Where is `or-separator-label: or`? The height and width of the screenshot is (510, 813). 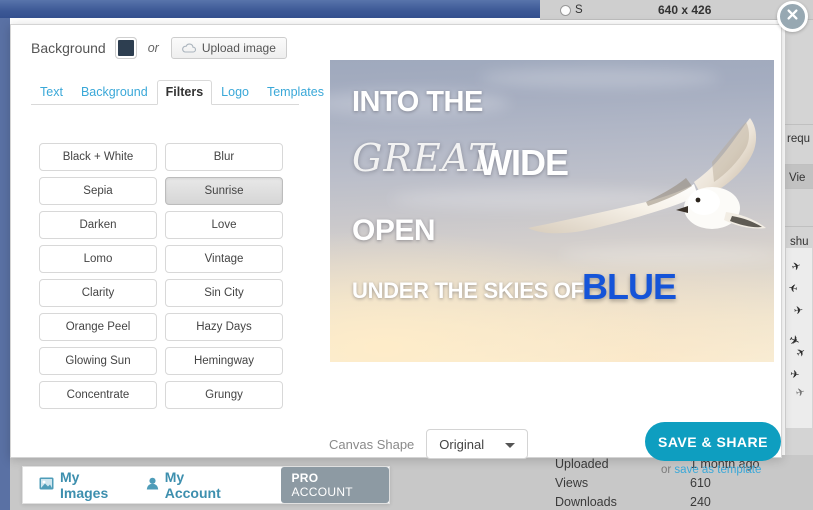
or-separator-label: or is located at coordinates (153, 48).